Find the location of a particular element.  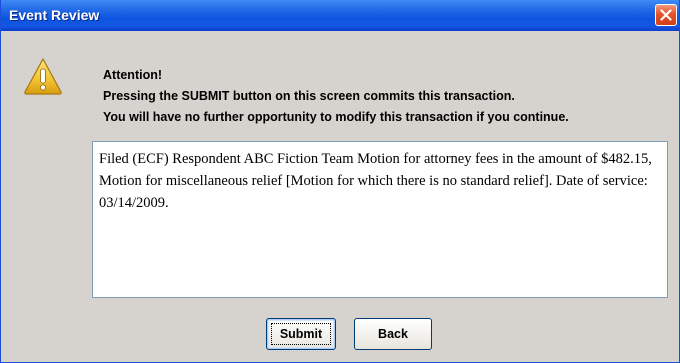

submit-button: Submit is located at coordinates (301, 334).